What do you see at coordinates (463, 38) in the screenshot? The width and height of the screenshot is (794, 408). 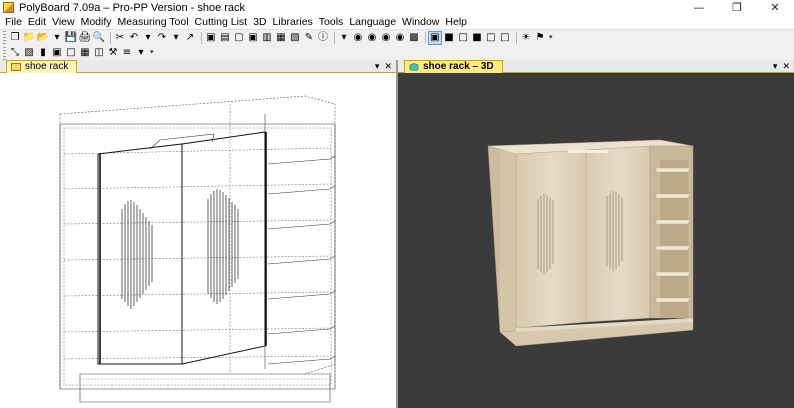 I see `view-box-icon: □` at bounding box center [463, 38].